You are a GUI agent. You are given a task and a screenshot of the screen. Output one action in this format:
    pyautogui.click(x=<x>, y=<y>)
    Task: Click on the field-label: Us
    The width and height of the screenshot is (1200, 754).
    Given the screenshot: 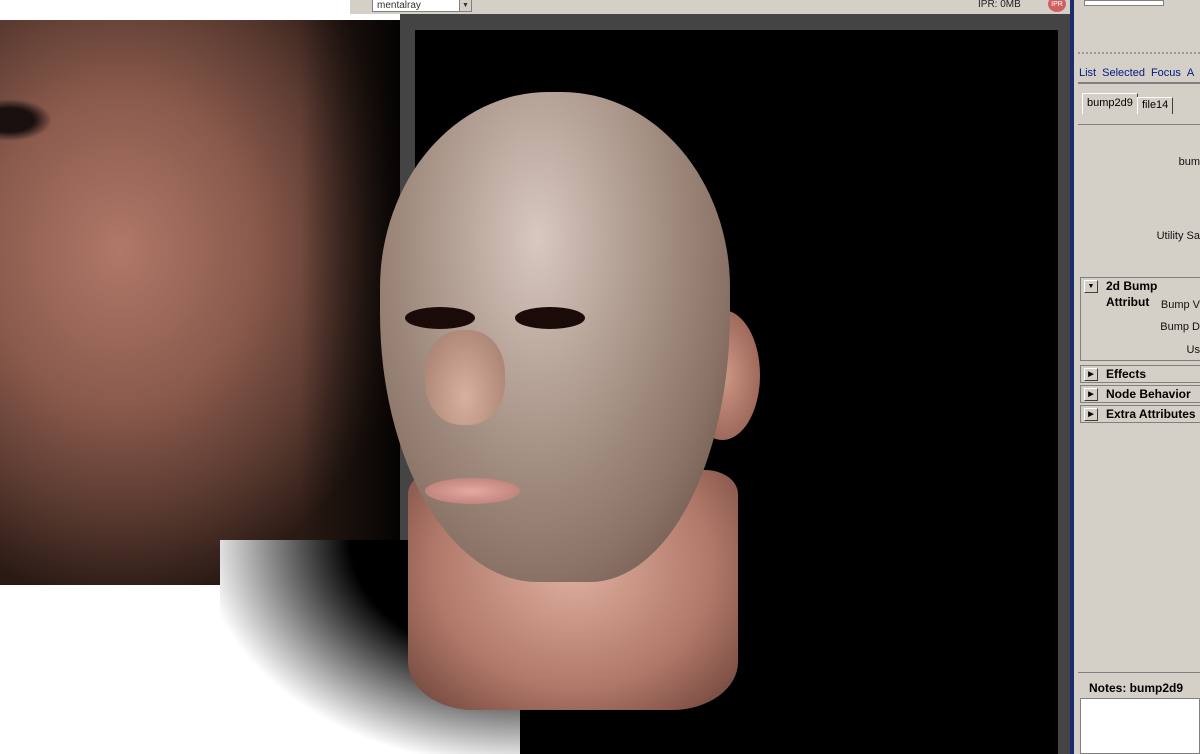 What is the action you would take?
    pyautogui.click(x=1193, y=350)
    